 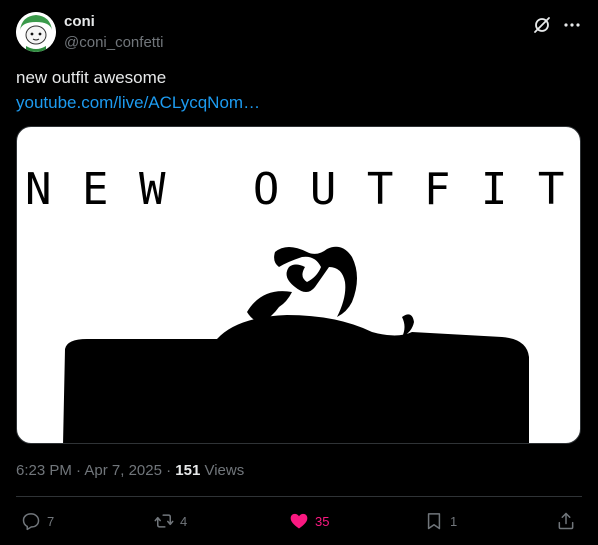 What do you see at coordinates (299, 521) in the screenshot?
I see `heart-icon` at bounding box center [299, 521].